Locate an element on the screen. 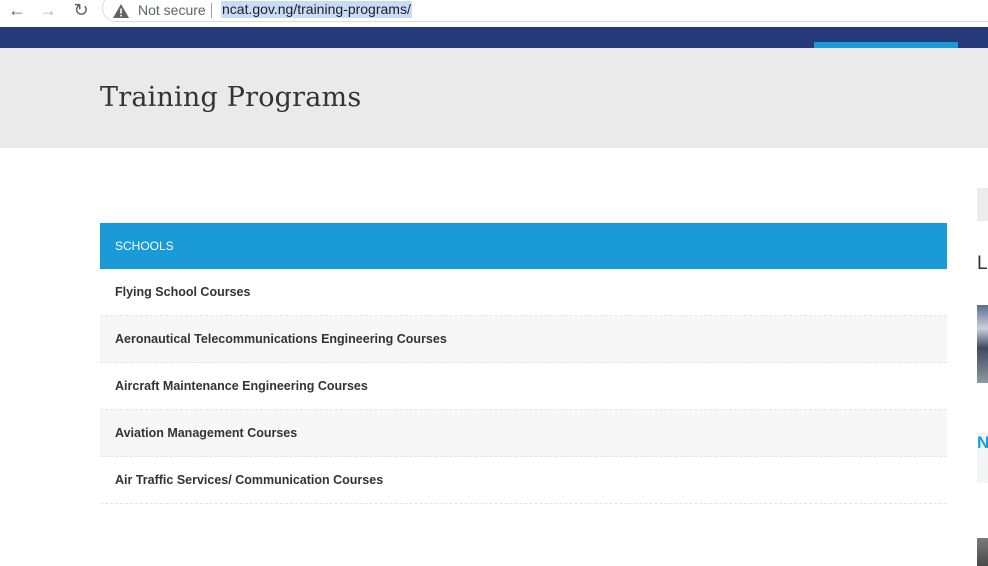 Image resolution: width=988 pixels, height=566 pixels. sidebar-search-box is located at coordinates (982, 204).